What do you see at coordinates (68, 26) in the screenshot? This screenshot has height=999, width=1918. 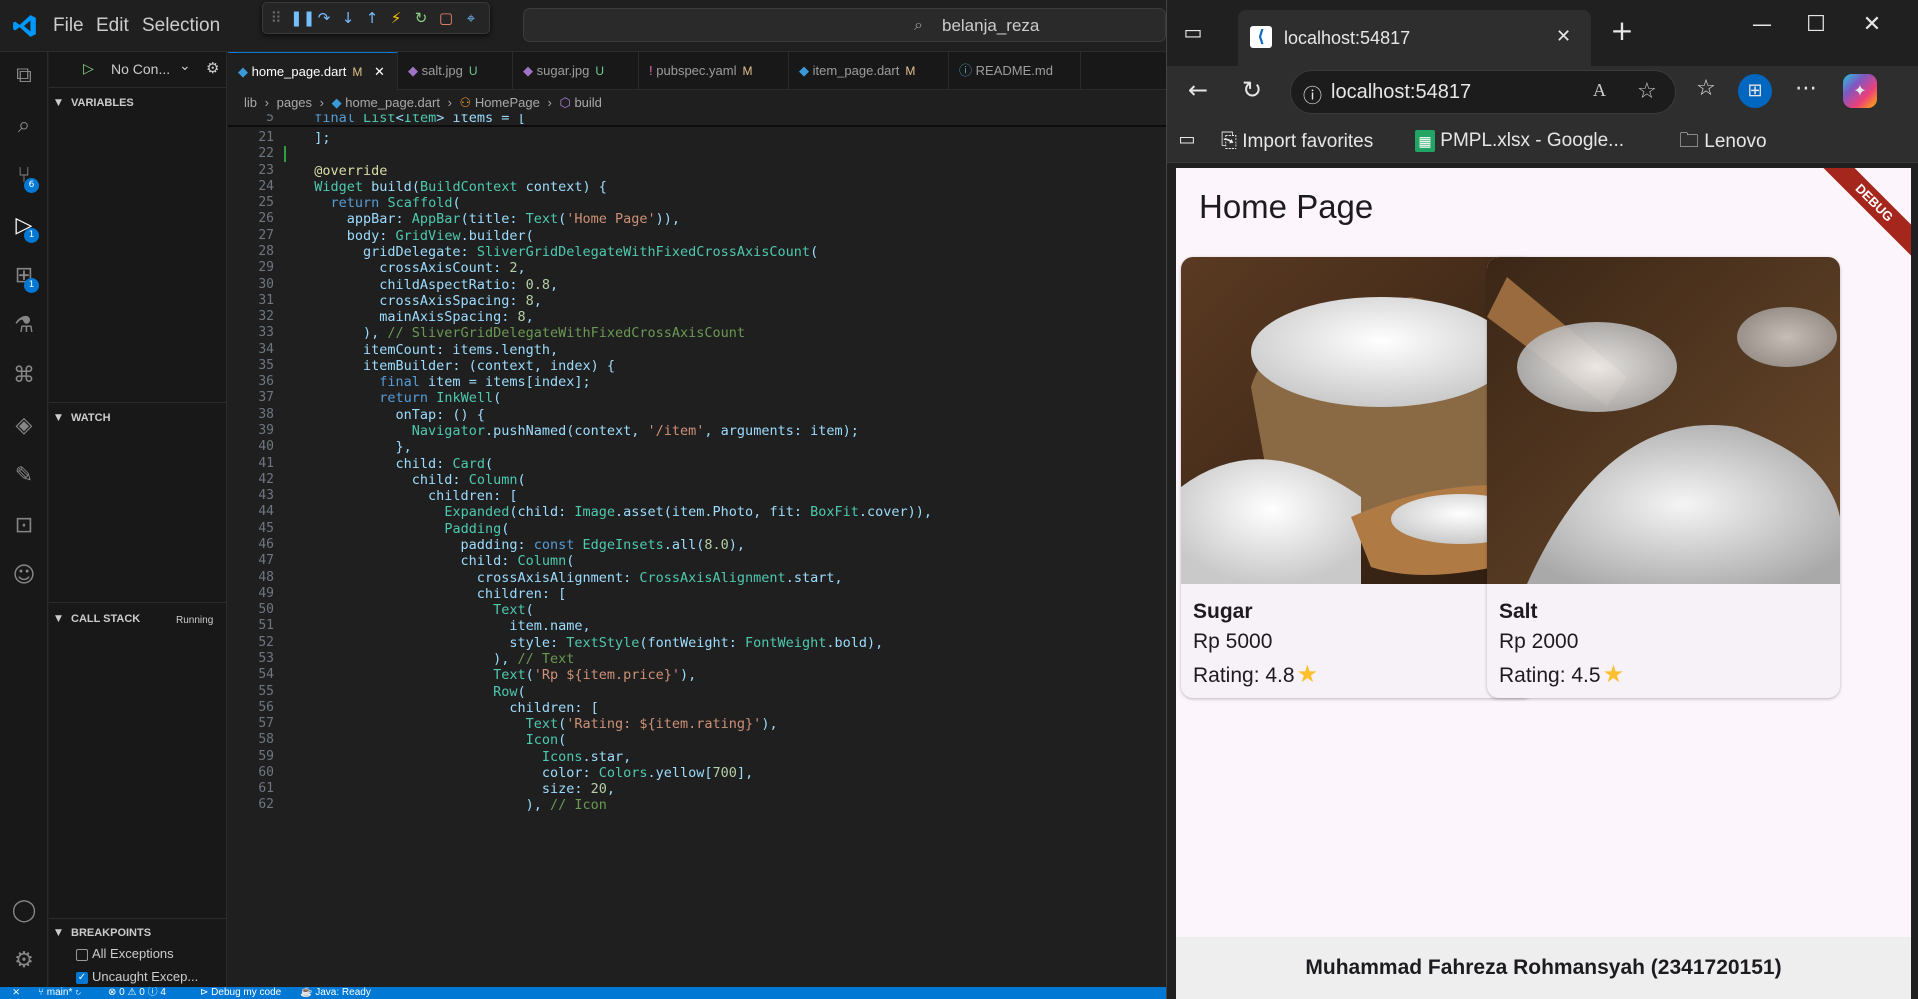 I see `menu-file: File` at bounding box center [68, 26].